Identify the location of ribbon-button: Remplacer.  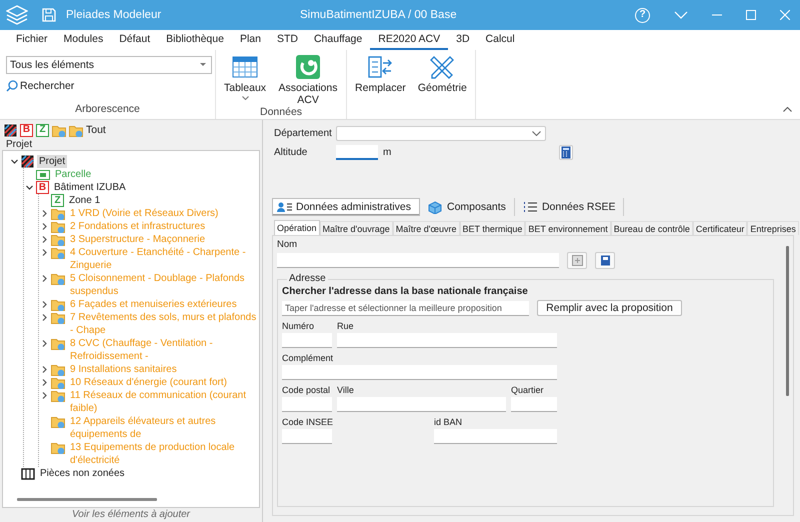
(380, 73).